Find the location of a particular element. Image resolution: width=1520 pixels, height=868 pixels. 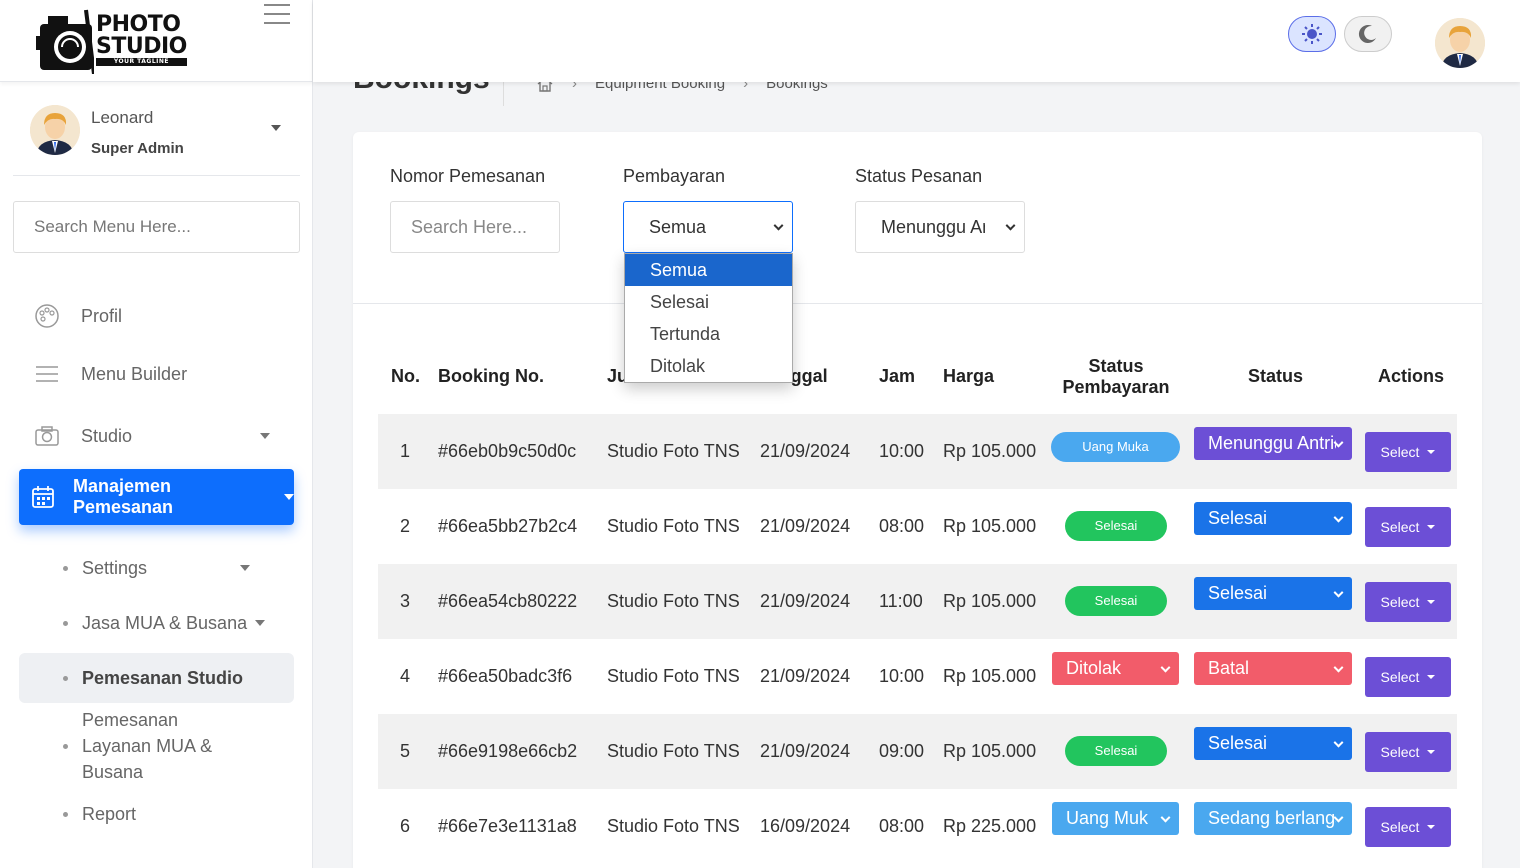

list-icon is located at coordinates (47, 374).